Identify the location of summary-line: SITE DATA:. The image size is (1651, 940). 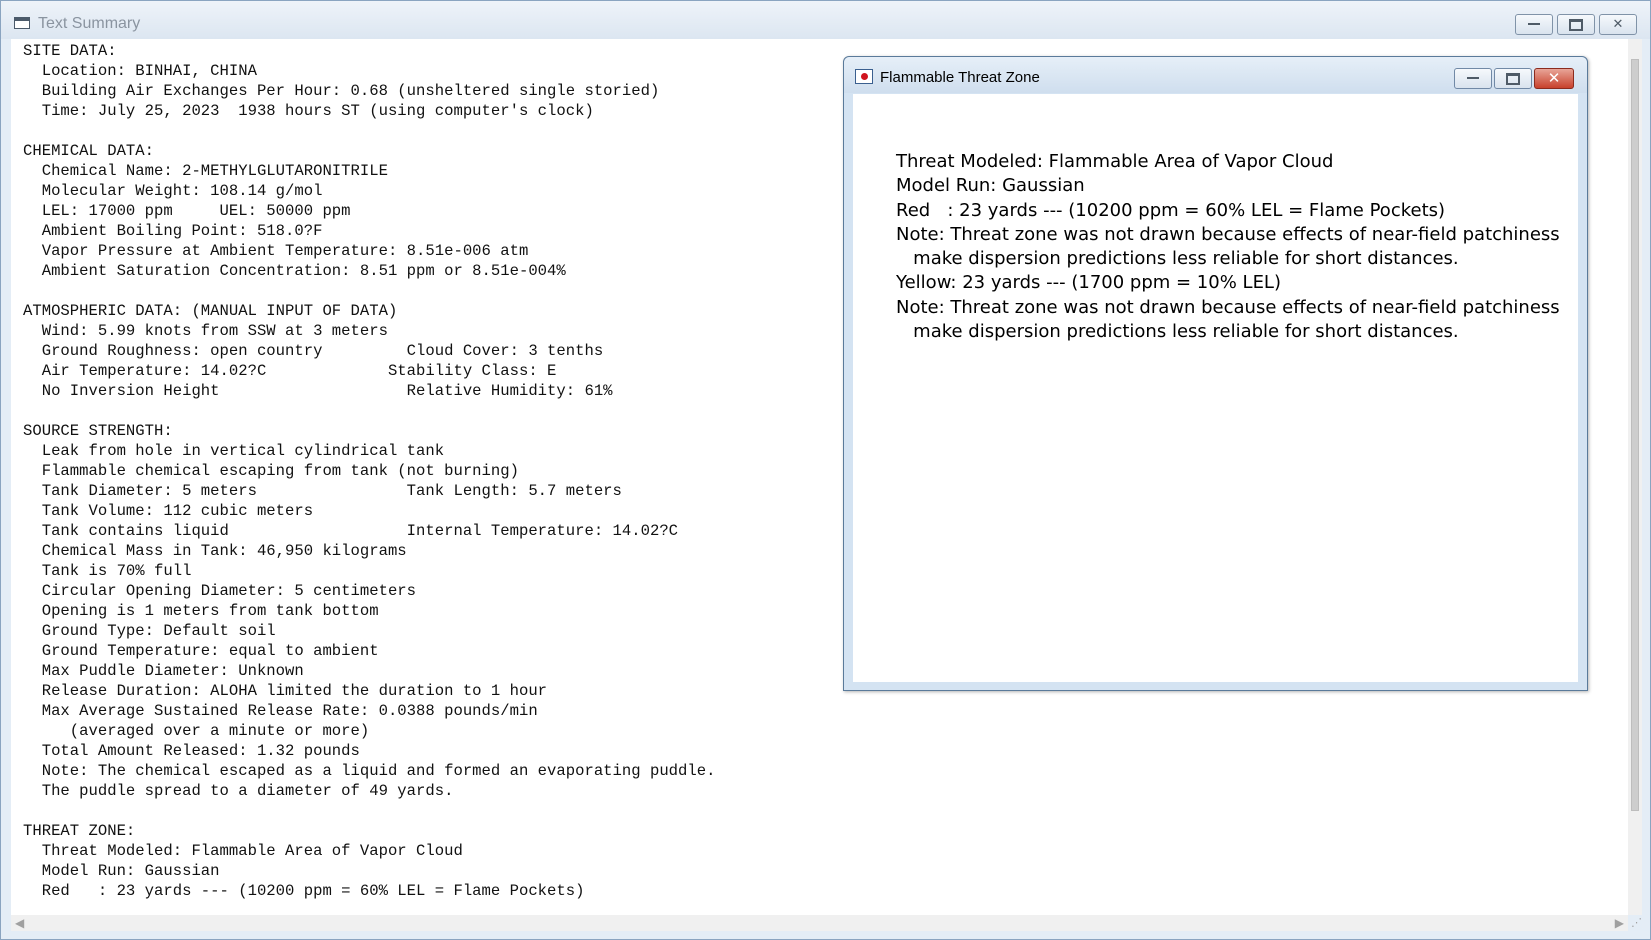
(70, 51).